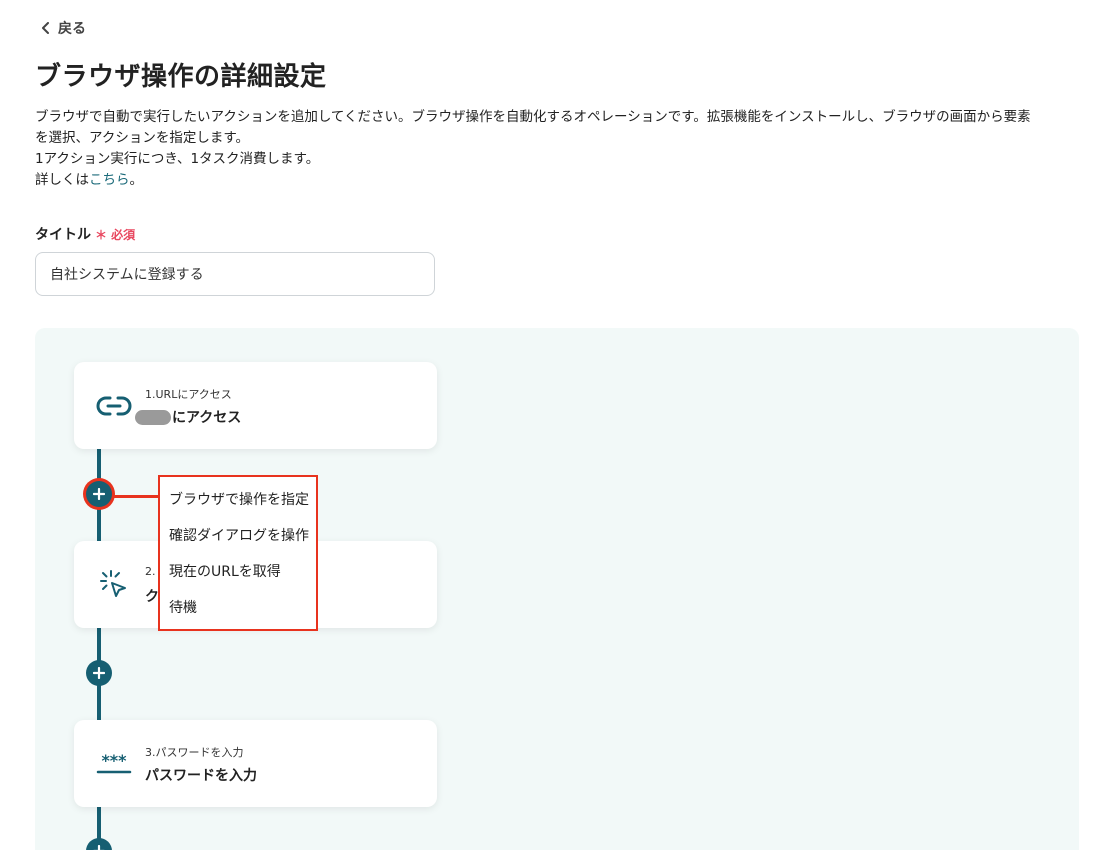  Describe the element at coordinates (45, 28) in the screenshot. I see `chevron-left-icon` at that location.